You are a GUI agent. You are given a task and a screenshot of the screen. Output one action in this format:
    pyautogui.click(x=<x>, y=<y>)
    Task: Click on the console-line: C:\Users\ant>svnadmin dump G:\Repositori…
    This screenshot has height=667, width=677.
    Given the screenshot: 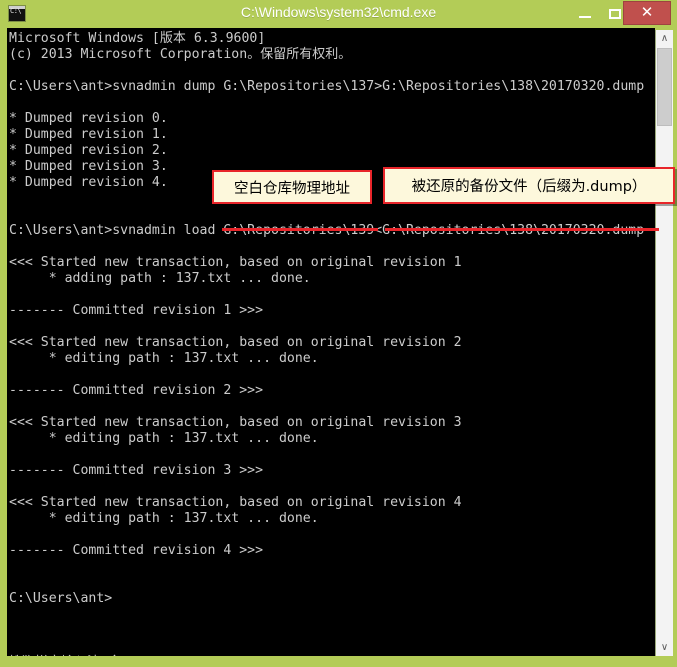 What is the action you would take?
    pyautogui.click(x=327, y=86)
    